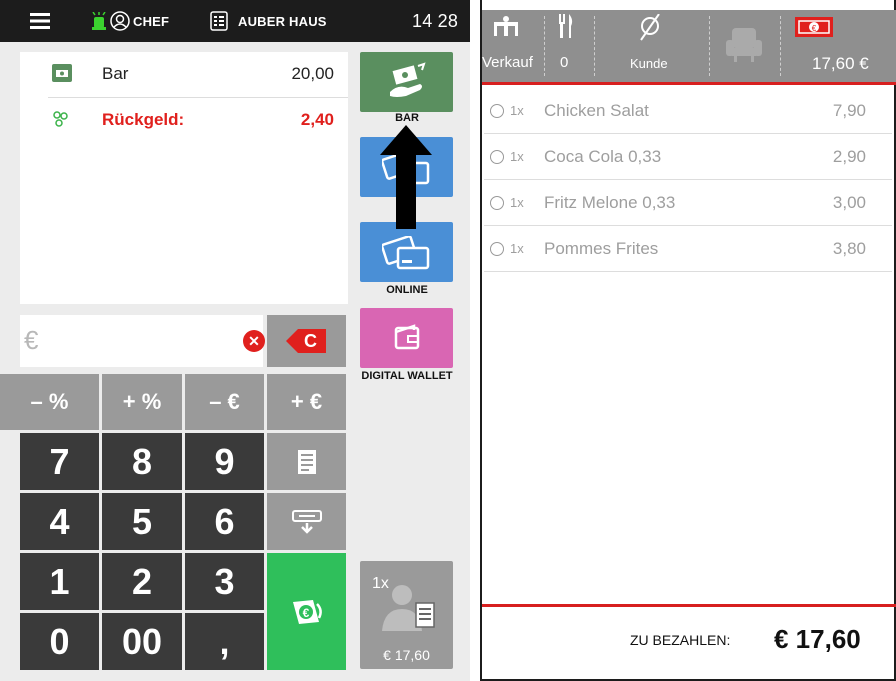 This screenshot has width=896, height=681. I want to click on change-value: 2,40, so click(317, 119).